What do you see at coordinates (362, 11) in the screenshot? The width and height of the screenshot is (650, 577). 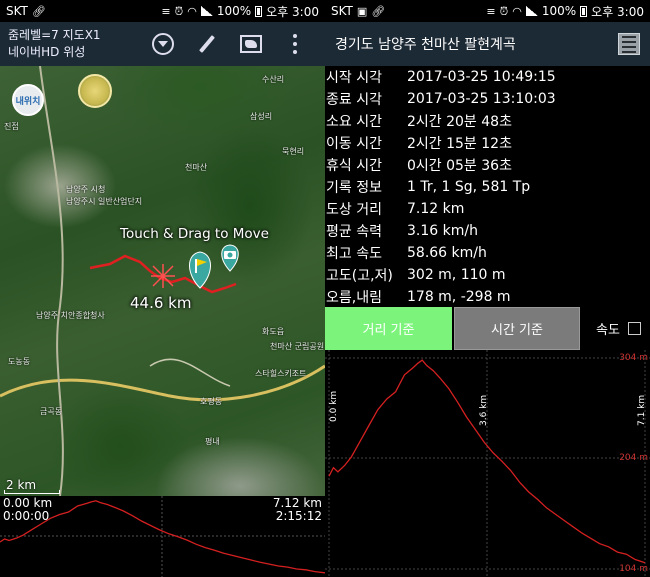 I see `gallery-icon: ▣` at bounding box center [362, 11].